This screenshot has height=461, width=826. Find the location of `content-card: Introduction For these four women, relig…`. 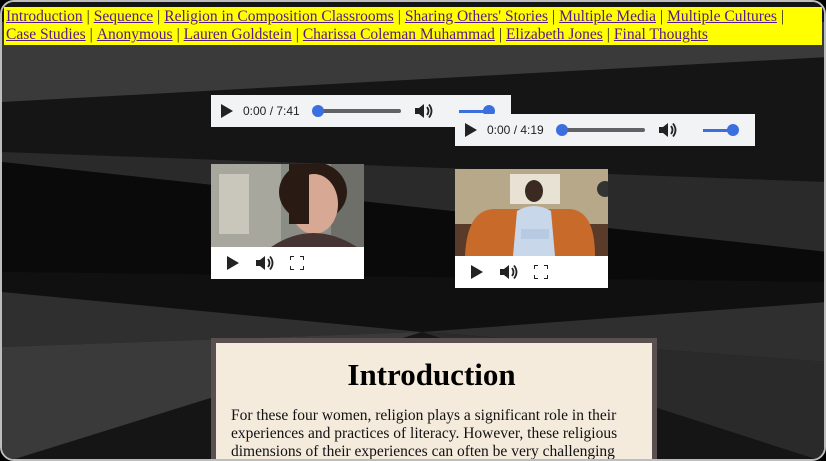

content-card: Introduction For these four women, relig… is located at coordinates (434, 399).